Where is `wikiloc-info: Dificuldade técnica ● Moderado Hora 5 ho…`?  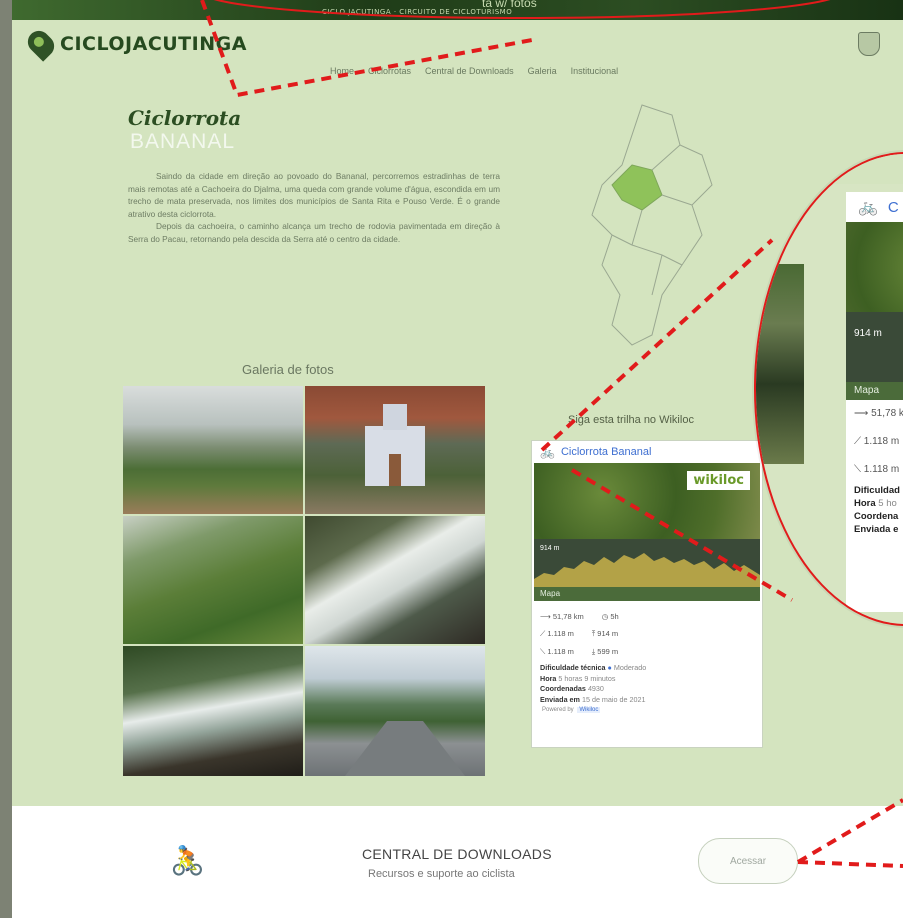
wikiloc-info: Dificuldade técnica ● Moderado Hora 5 ho… is located at coordinates (593, 683).